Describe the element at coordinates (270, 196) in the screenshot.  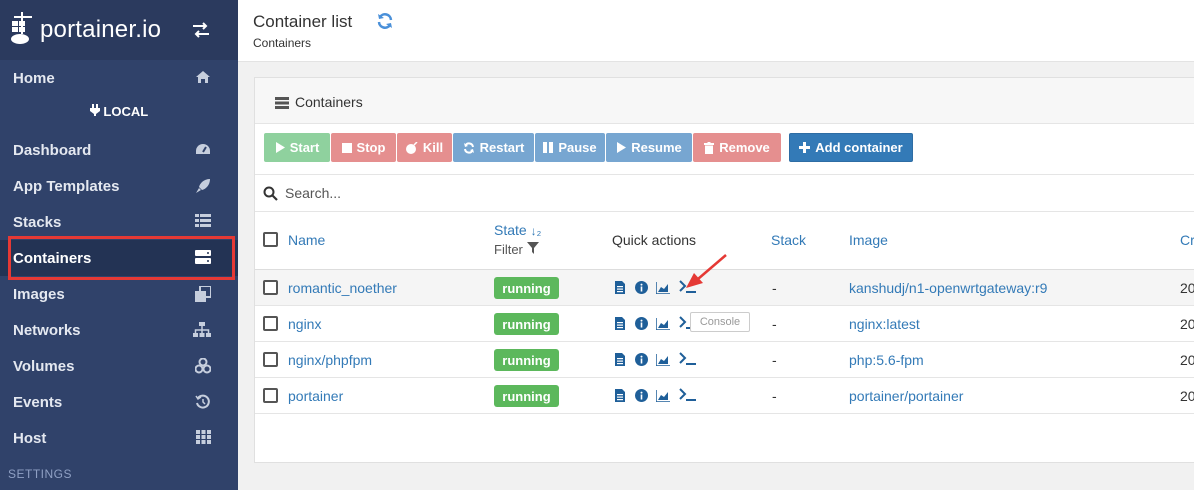
I see `search-icon` at that location.